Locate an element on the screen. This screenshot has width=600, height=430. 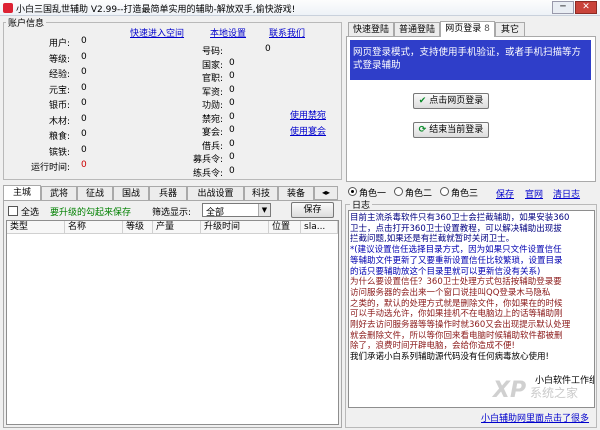
login-info-text: 网页登录模式，支持使用手机验证，或者手机扫描等方式登录辅助 is located at coordinates (470, 60).